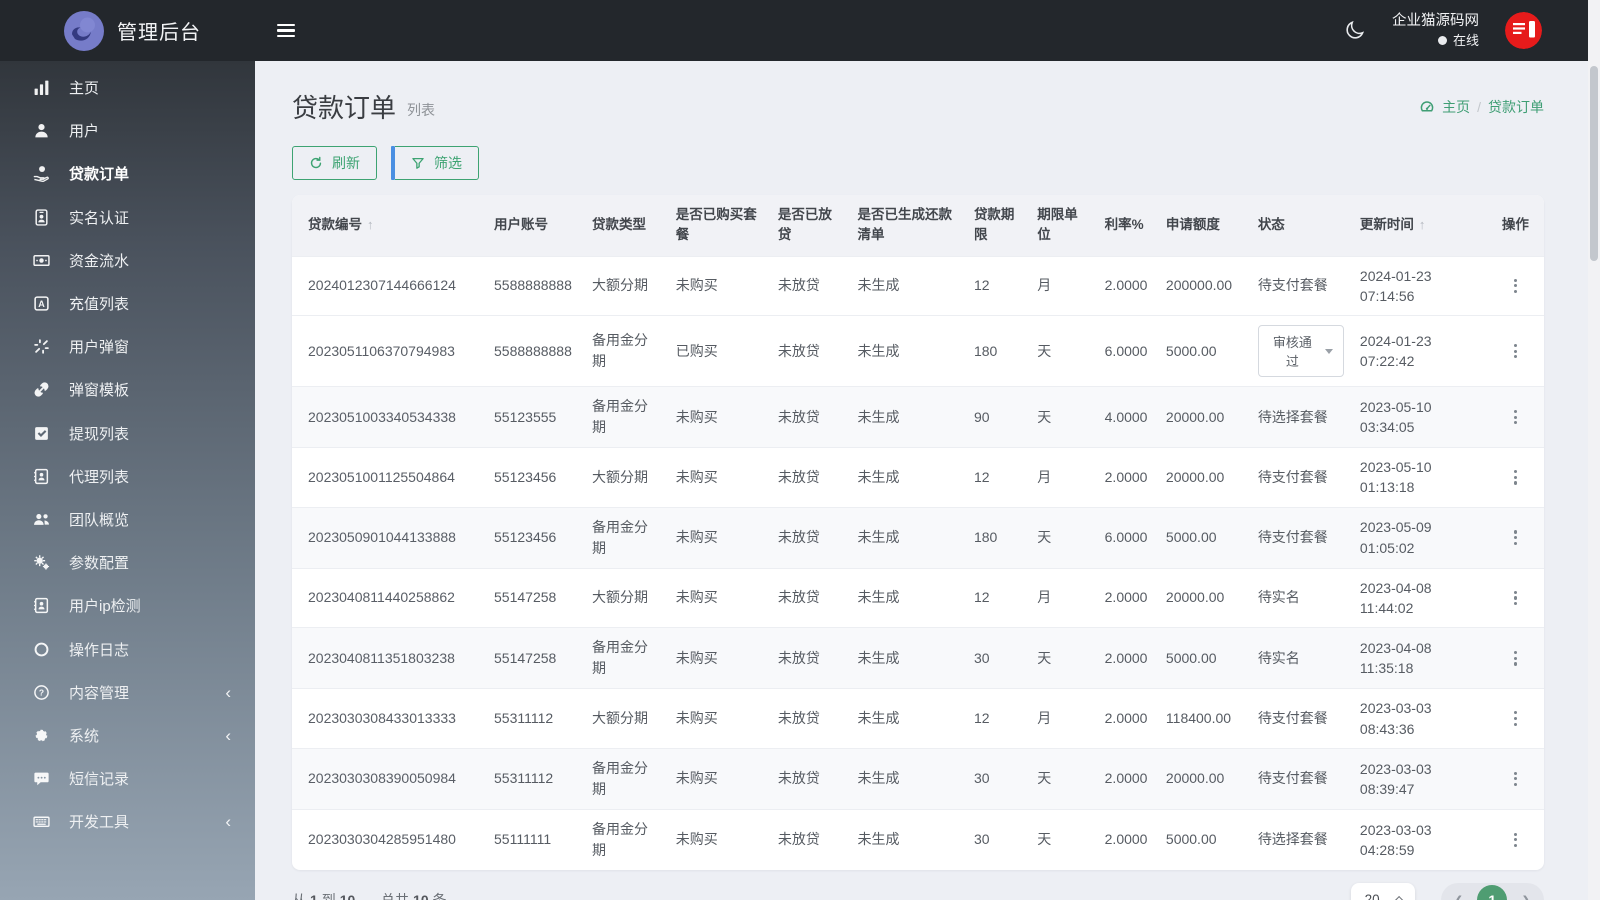  What do you see at coordinates (99, 434) in the screenshot?
I see `sidebar-item-label: 提现列表` at bounding box center [99, 434].